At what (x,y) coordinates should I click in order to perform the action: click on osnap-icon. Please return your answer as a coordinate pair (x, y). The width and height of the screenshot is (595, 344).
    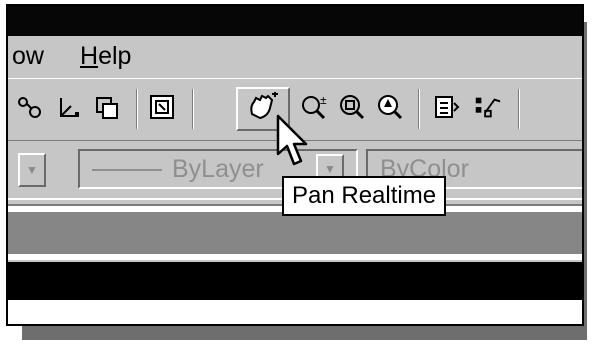
    Looking at the image, I should click on (31, 108).